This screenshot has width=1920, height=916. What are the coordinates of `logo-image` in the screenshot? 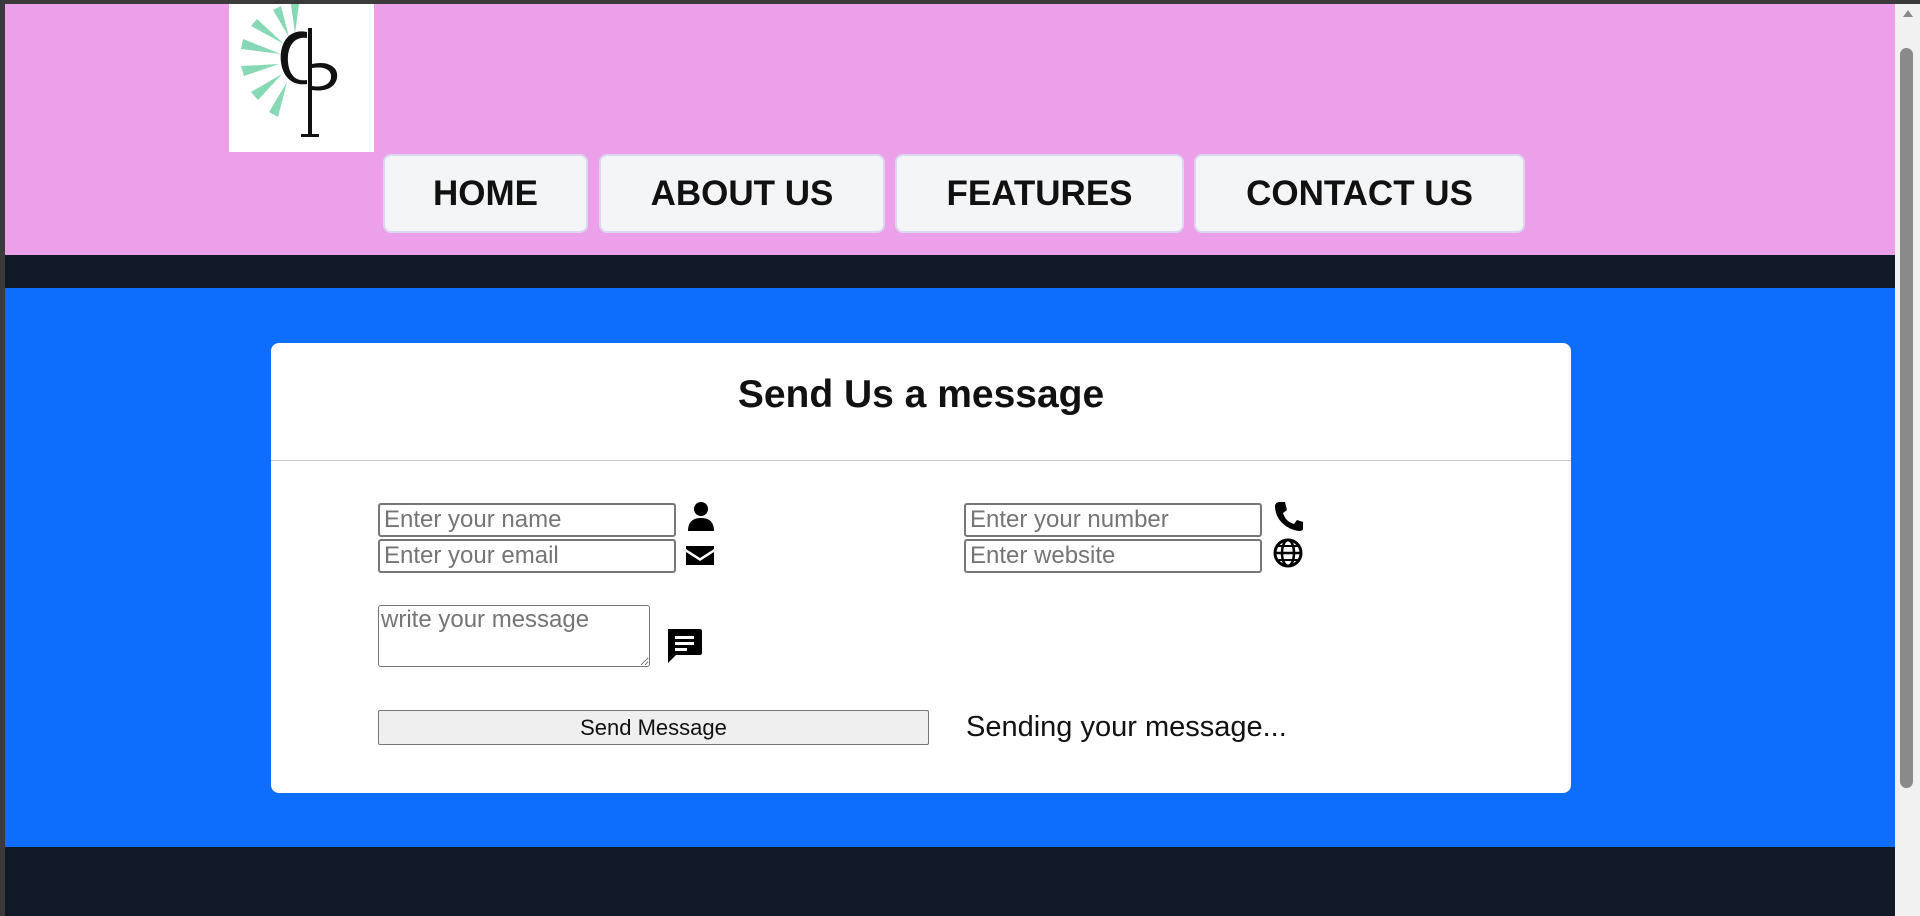 It's located at (289, 70).